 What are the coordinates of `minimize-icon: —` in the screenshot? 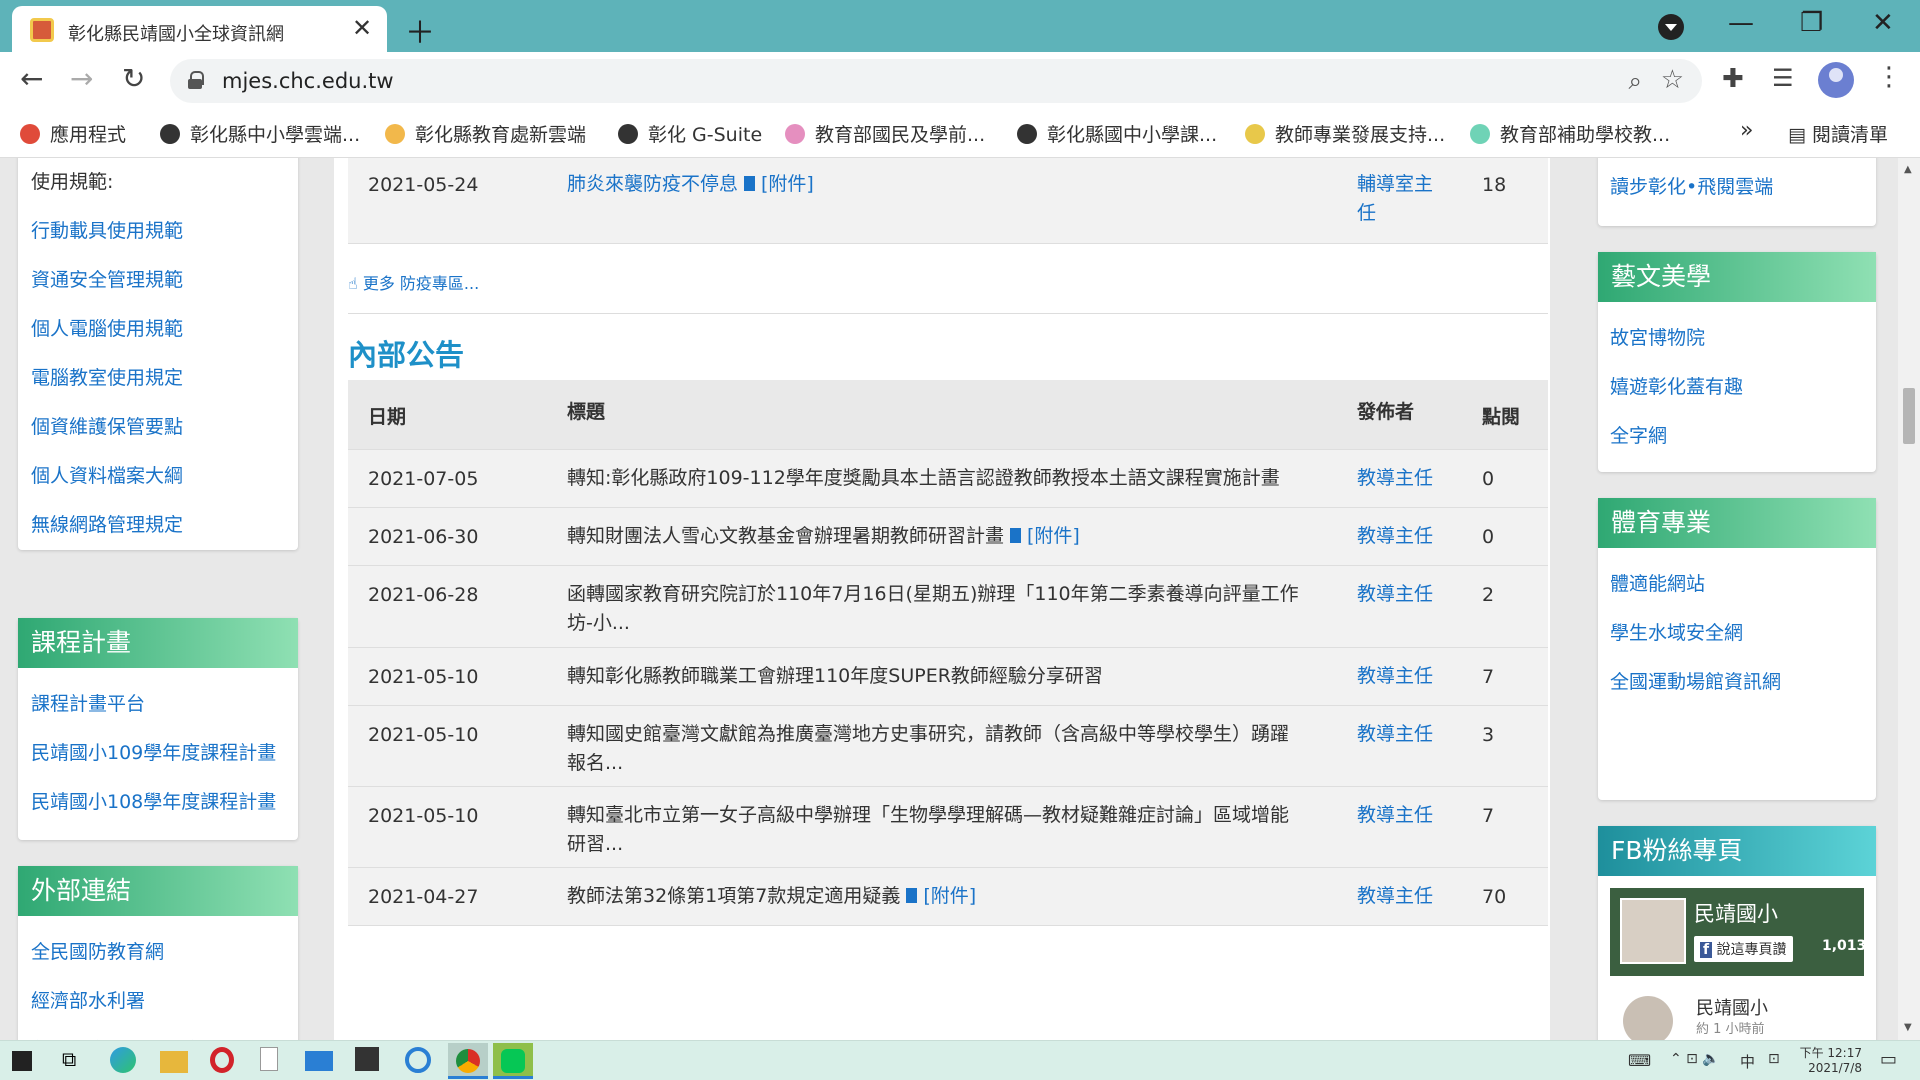 It's located at (1741, 23).